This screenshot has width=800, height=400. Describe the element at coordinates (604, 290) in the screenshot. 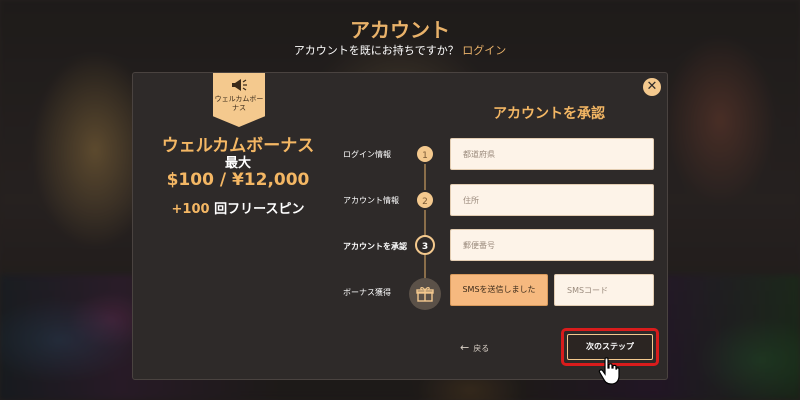

I see `sms-code-input` at that location.